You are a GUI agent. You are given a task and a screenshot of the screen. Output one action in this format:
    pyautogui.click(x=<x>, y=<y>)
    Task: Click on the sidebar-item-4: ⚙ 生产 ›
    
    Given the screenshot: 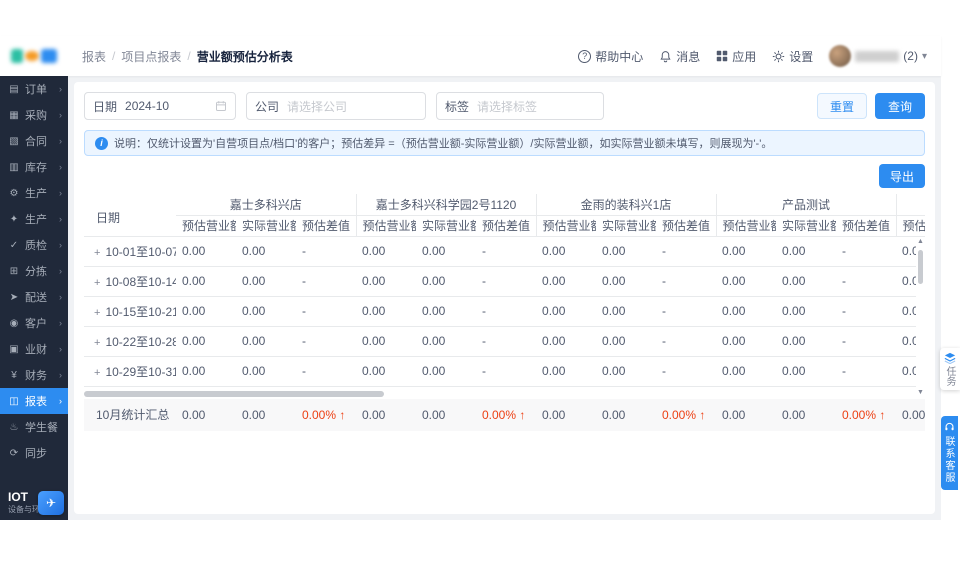 What is the action you would take?
    pyautogui.click(x=34, y=193)
    